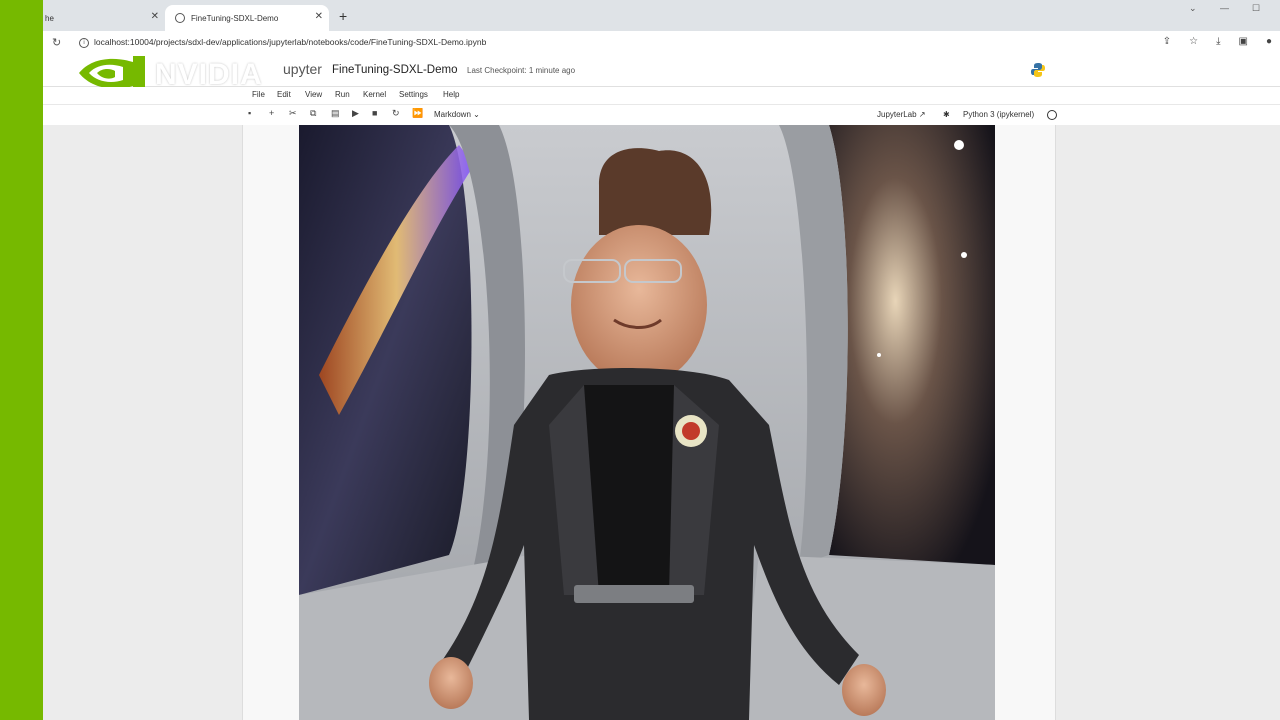 Image resolution: width=1280 pixels, height=720 pixels. What do you see at coordinates (946, 114) in the screenshot?
I see `gear-icon: ✱` at bounding box center [946, 114].